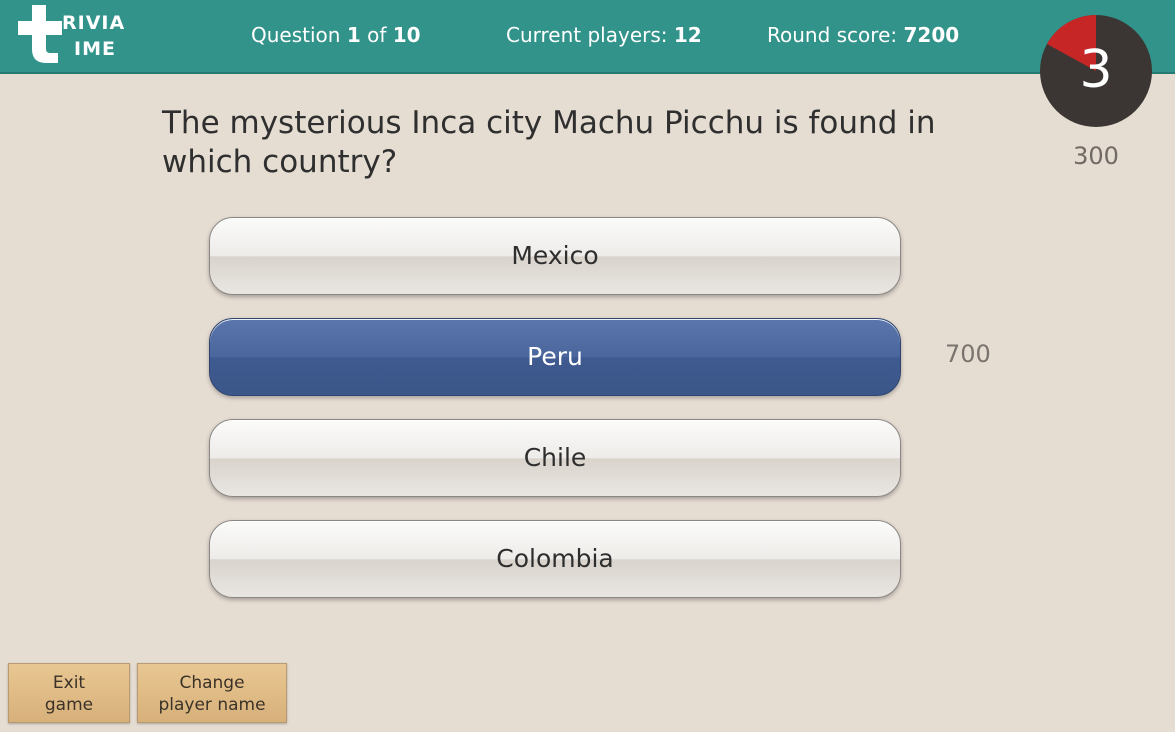 This screenshot has height=732, width=1175. I want to click on change-player-name-button: Change player name, so click(212, 693).